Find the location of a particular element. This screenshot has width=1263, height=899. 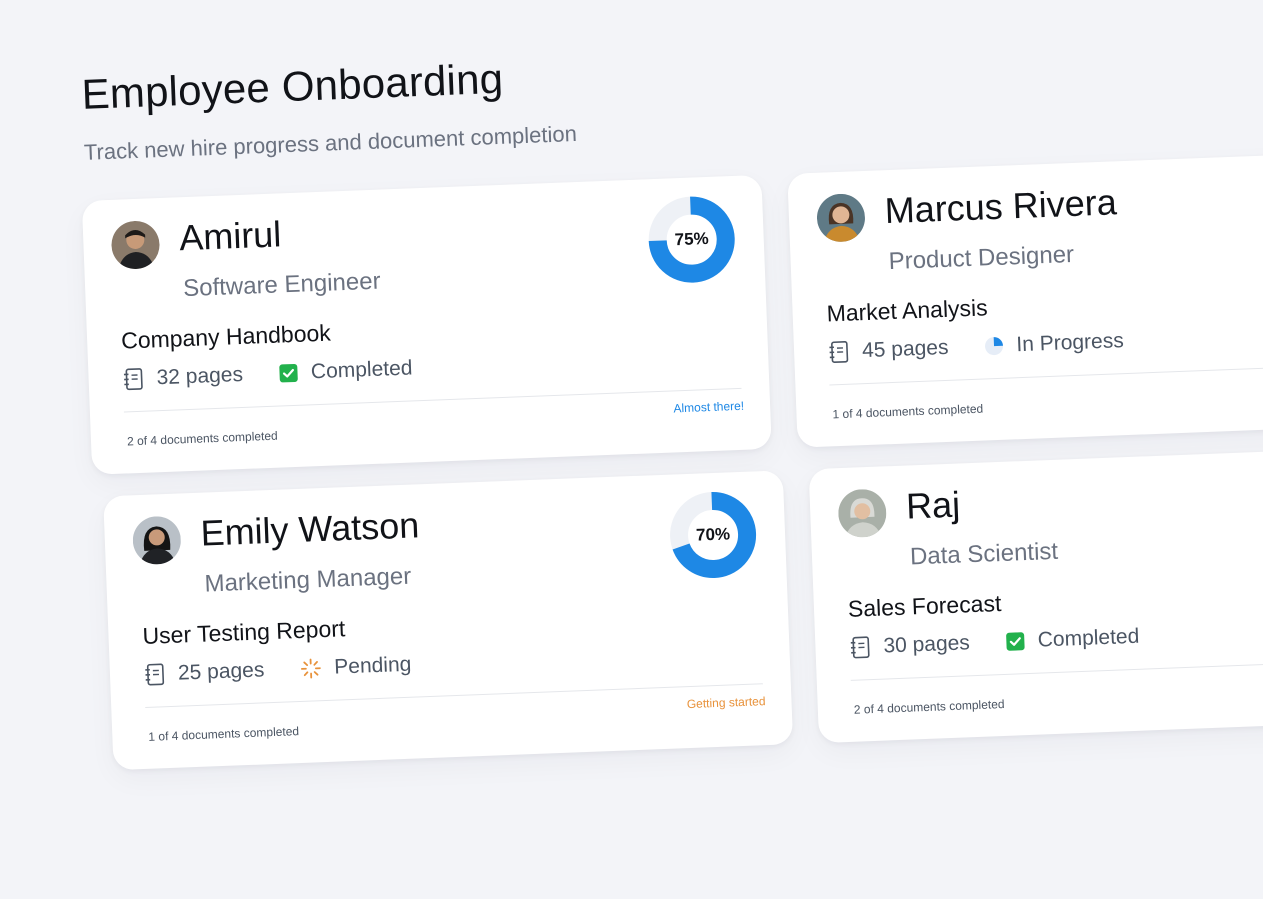

page-count: 32 pages is located at coordinates (182, 377).